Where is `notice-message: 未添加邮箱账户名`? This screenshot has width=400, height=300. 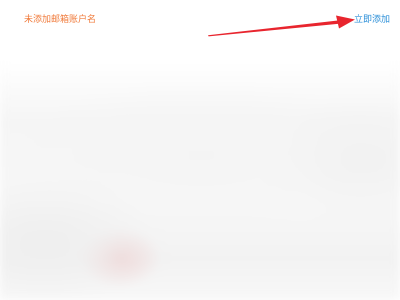
notice-message: 未添加邮箱账户名 is located at coordinates (60, 20).